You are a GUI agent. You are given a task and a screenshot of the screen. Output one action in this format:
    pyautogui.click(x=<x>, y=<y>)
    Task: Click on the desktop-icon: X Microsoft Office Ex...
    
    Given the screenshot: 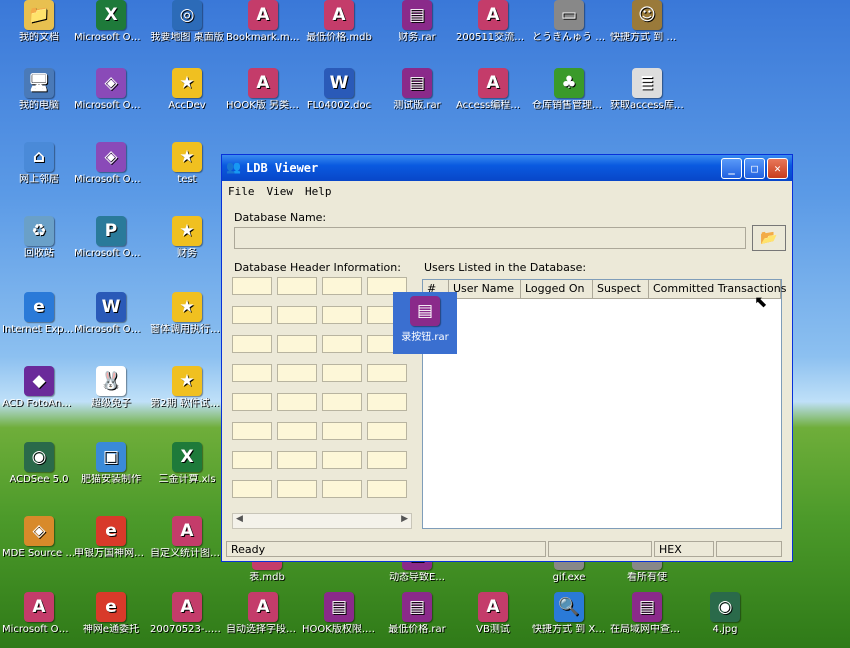 What is the action you would take?
    pyautogui.click(x=111, y=22)
    